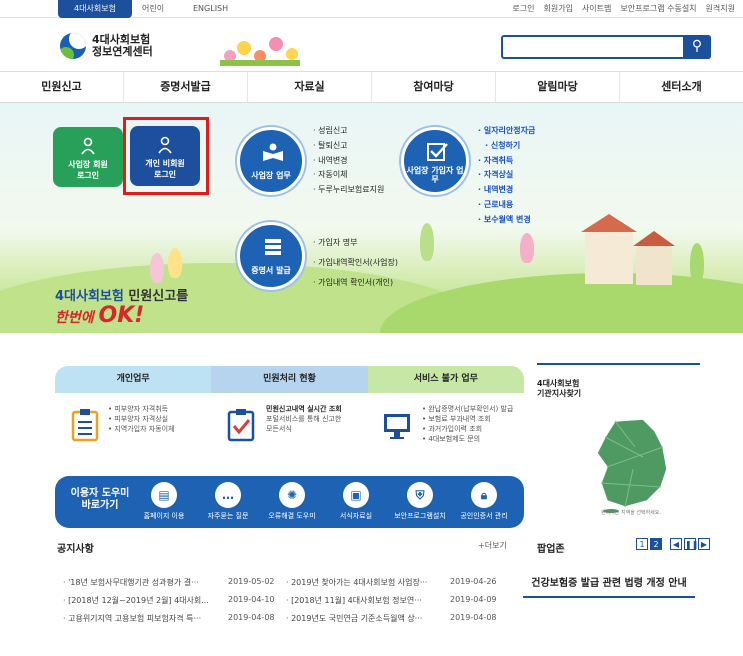  Describe the element at coordinates (596, 9) in the screenshot. I see `sitemap-link: 사이트맵` at that location.